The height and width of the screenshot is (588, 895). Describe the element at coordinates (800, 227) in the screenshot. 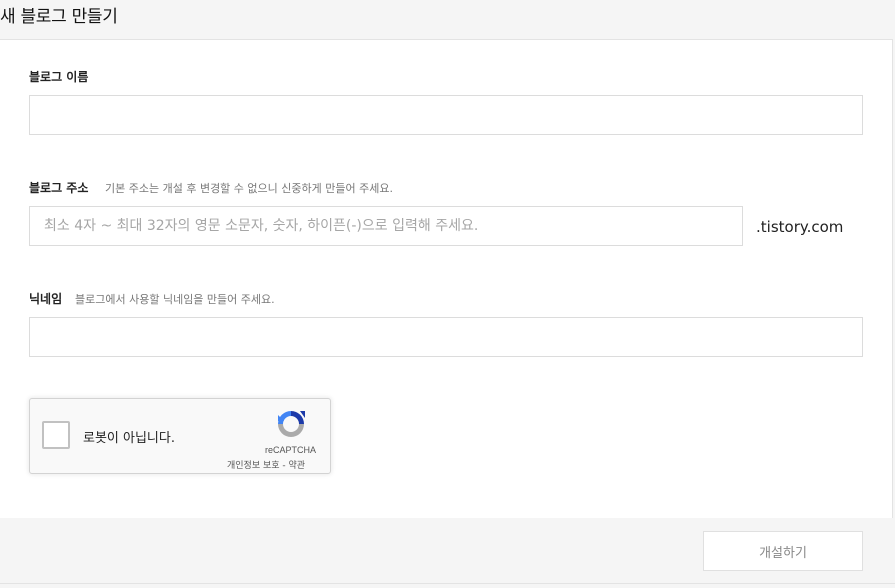

I see `blog-address-suffix: .tistory.com` at that location.